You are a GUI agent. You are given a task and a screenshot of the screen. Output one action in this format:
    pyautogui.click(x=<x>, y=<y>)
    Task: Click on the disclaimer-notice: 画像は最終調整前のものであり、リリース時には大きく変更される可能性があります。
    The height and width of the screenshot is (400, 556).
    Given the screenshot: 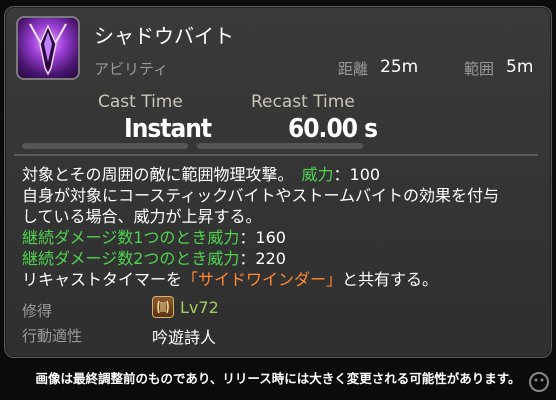 What is the action you would take?
    pyautogui.click(x=278, y=378)
    